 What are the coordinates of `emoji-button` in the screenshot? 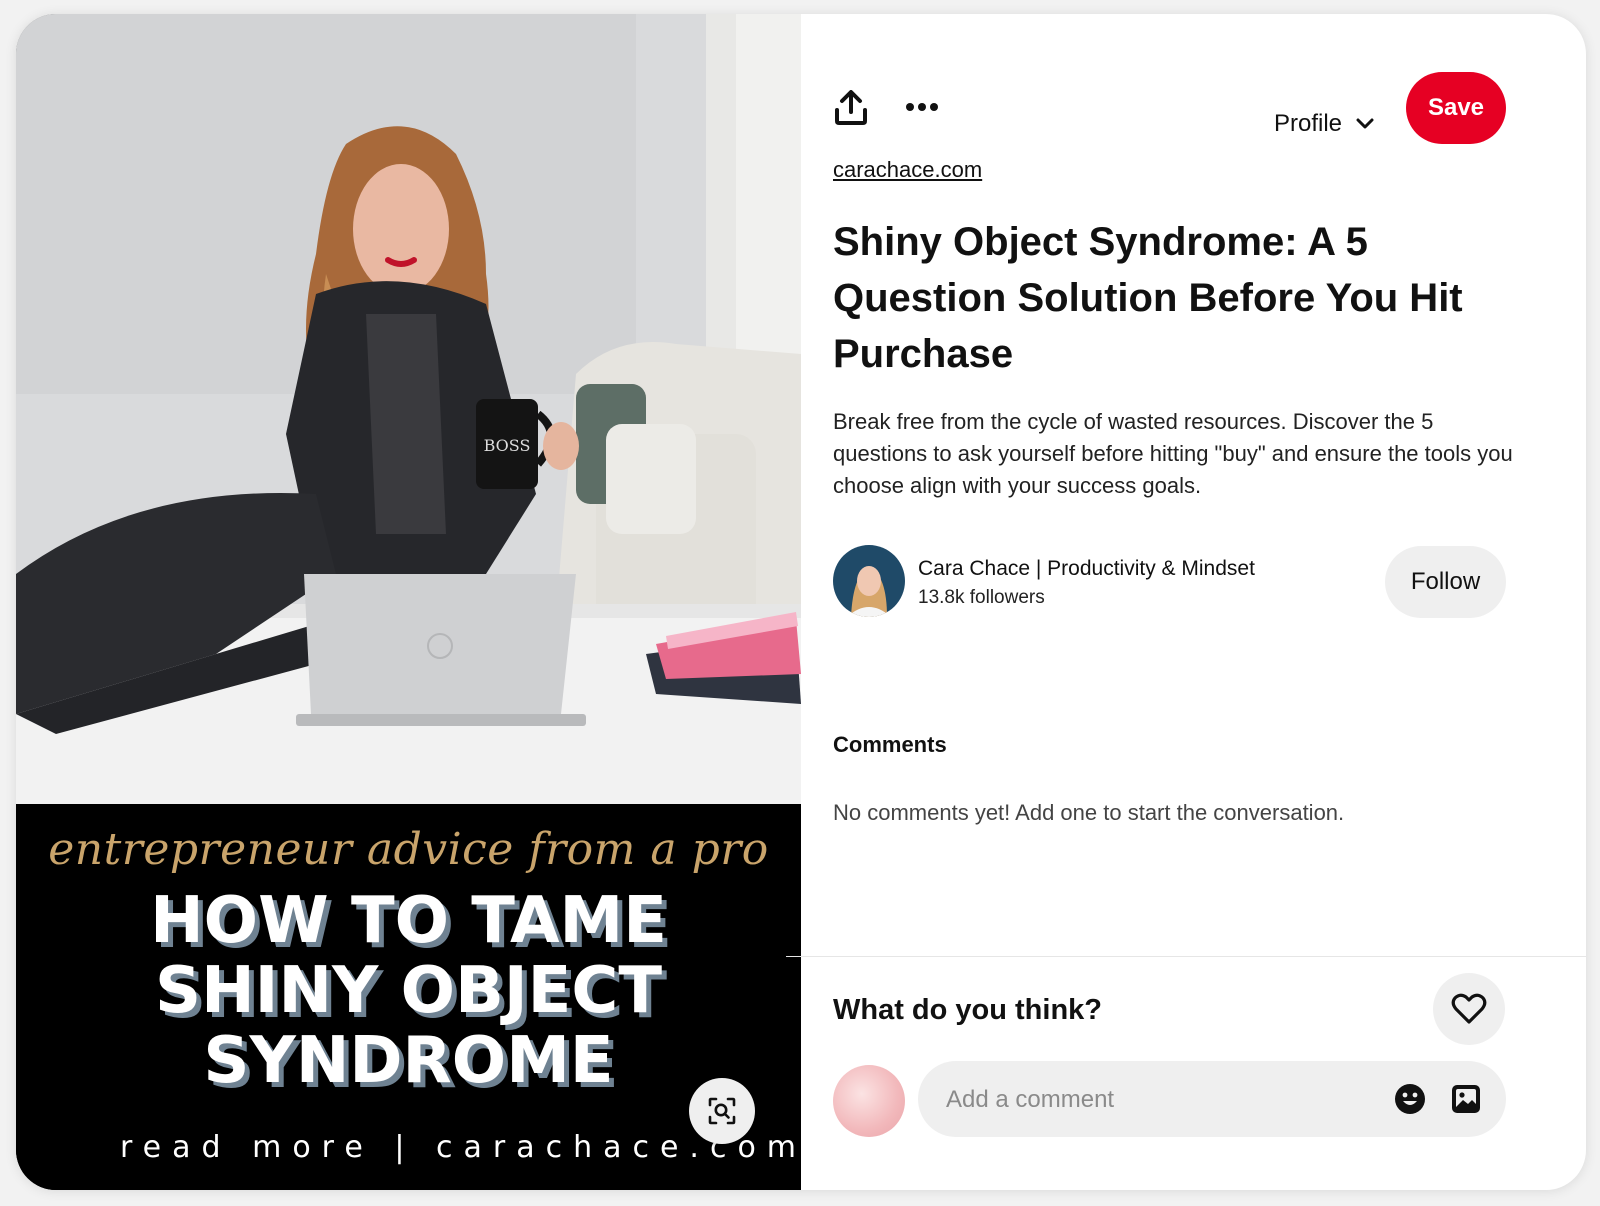 It's located at (1410, 1099).